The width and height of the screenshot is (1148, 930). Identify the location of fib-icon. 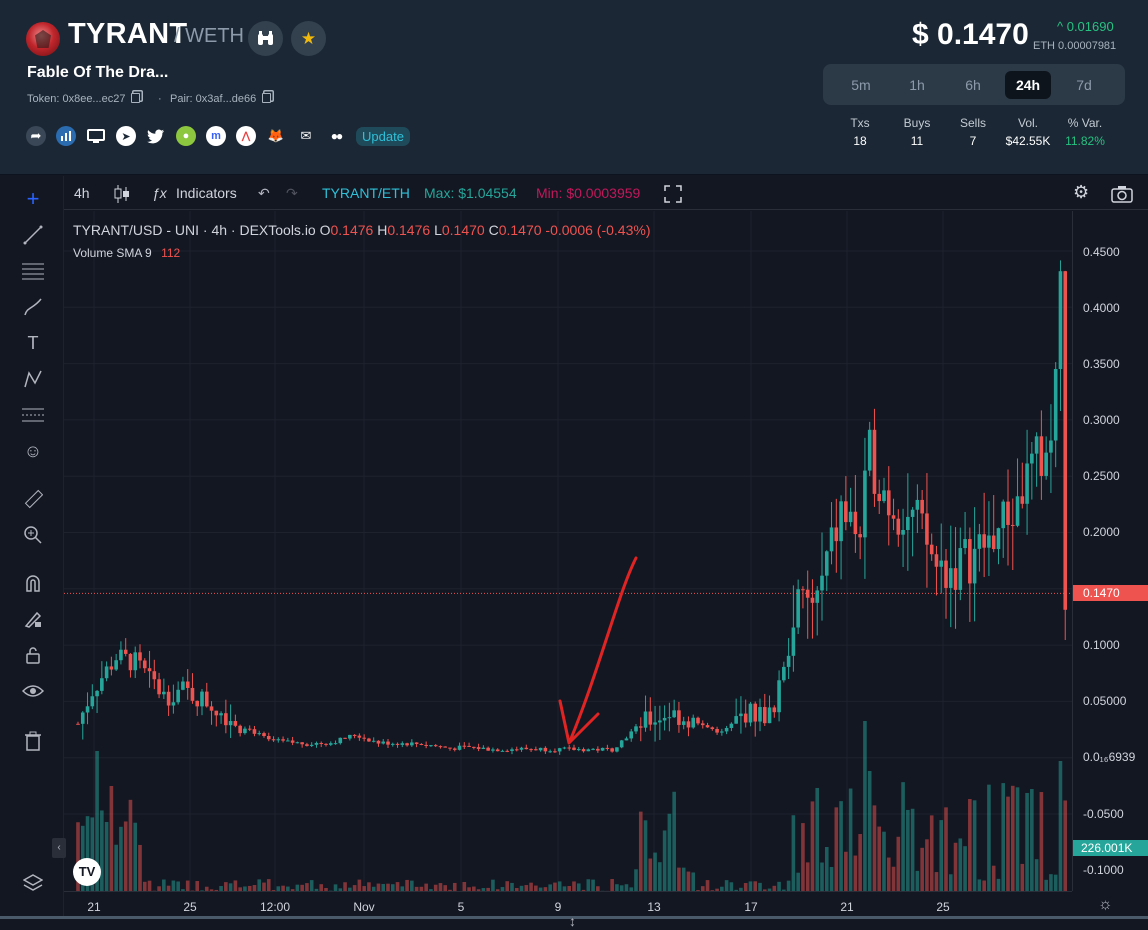
(33, 271).